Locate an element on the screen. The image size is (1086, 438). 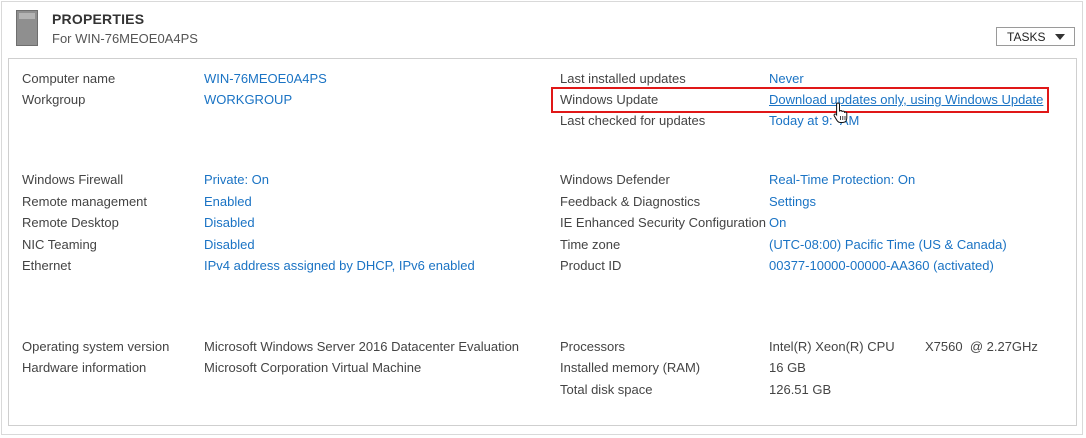
highlight-box is located at coordinates (800, 100).